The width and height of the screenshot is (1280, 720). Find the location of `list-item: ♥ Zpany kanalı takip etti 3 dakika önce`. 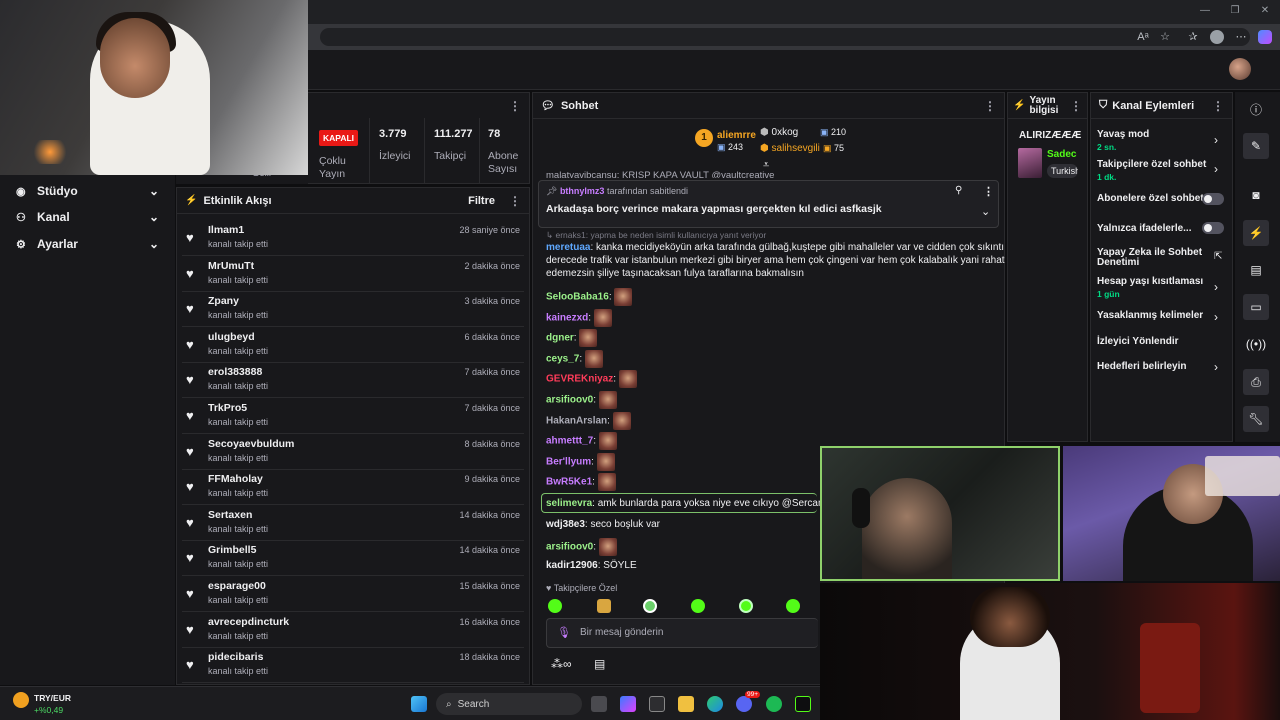

list-item: ♥ Zpany kanalı takip etti 3 dakika önce is located at coordinates (353, 310).